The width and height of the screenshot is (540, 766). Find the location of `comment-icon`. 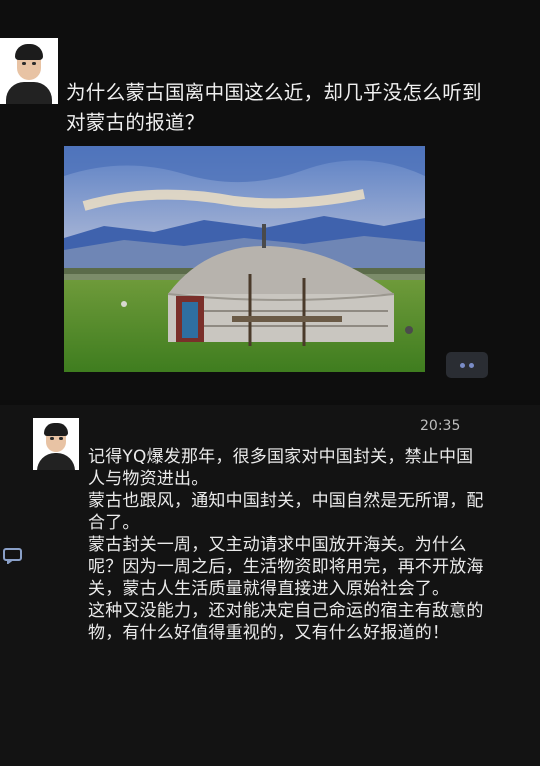

comment-icon is located at coordinates (13, 556).